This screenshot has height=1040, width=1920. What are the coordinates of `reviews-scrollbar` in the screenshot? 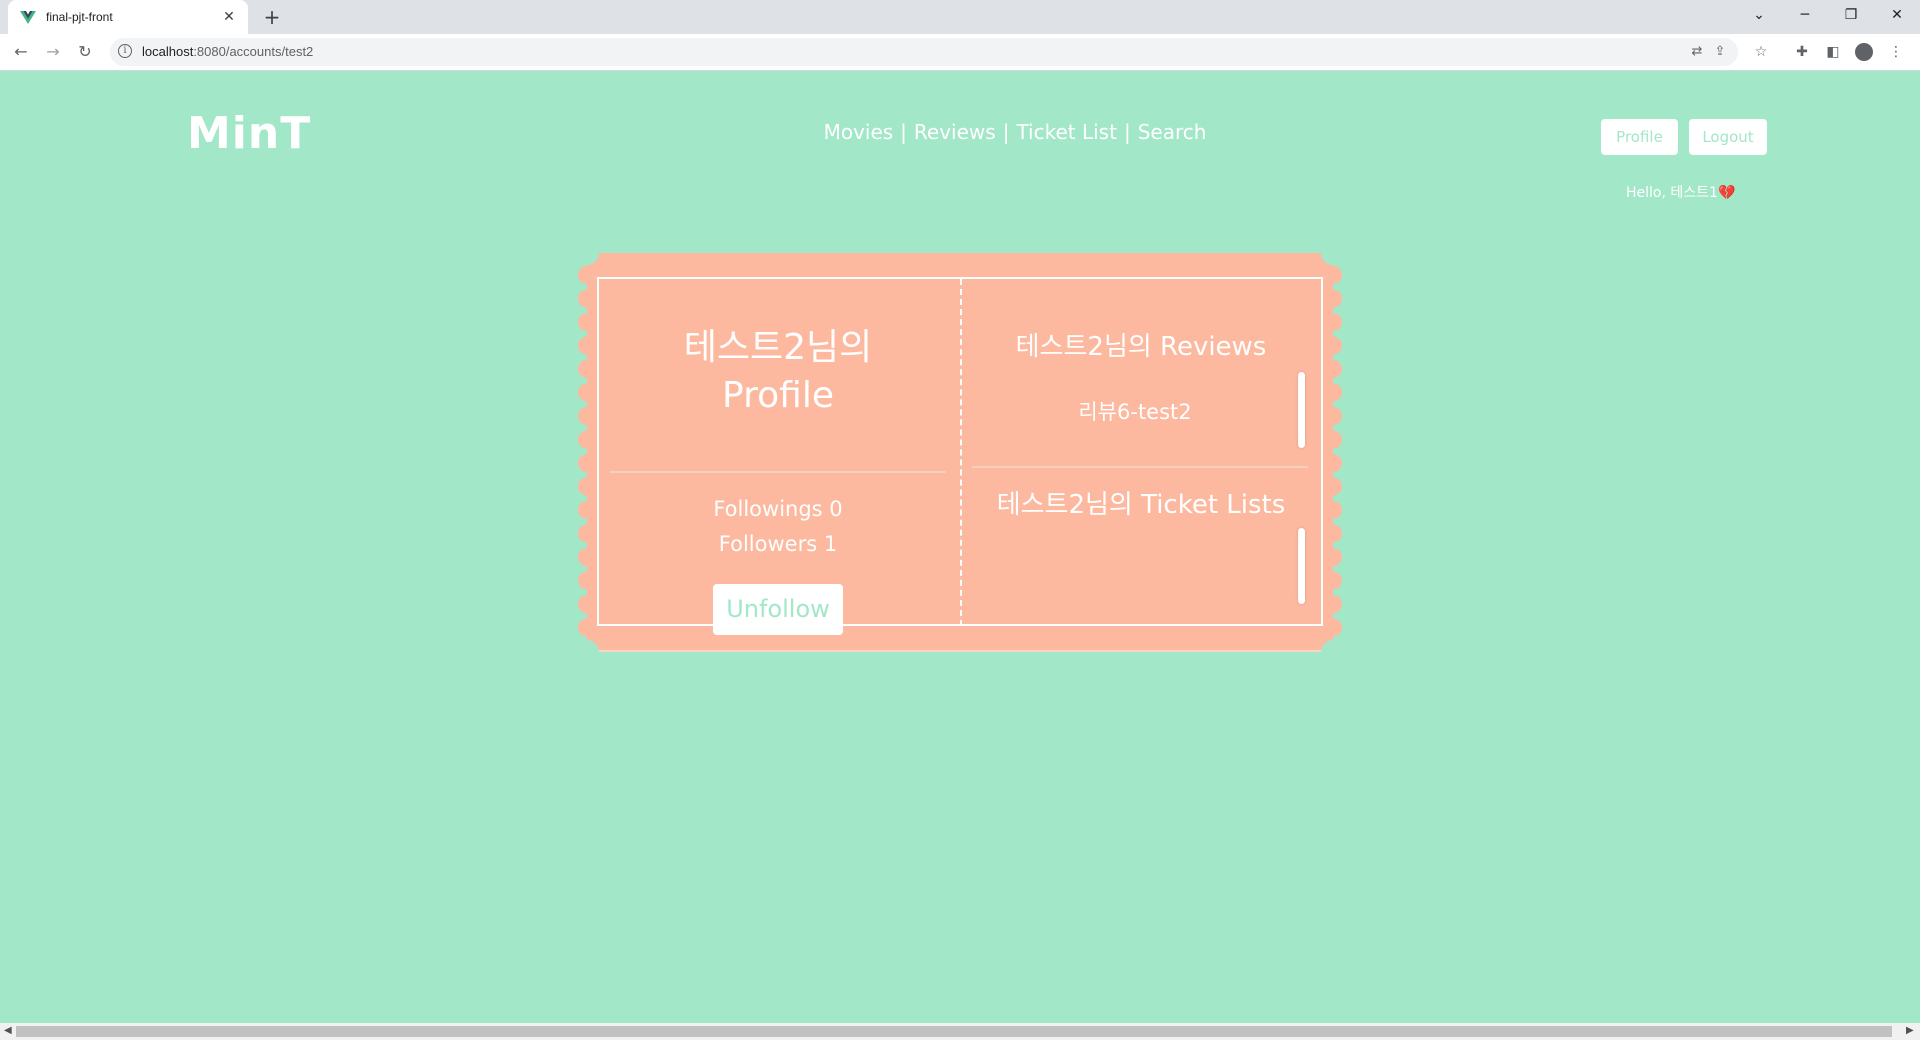 It's located at (1301, 410).